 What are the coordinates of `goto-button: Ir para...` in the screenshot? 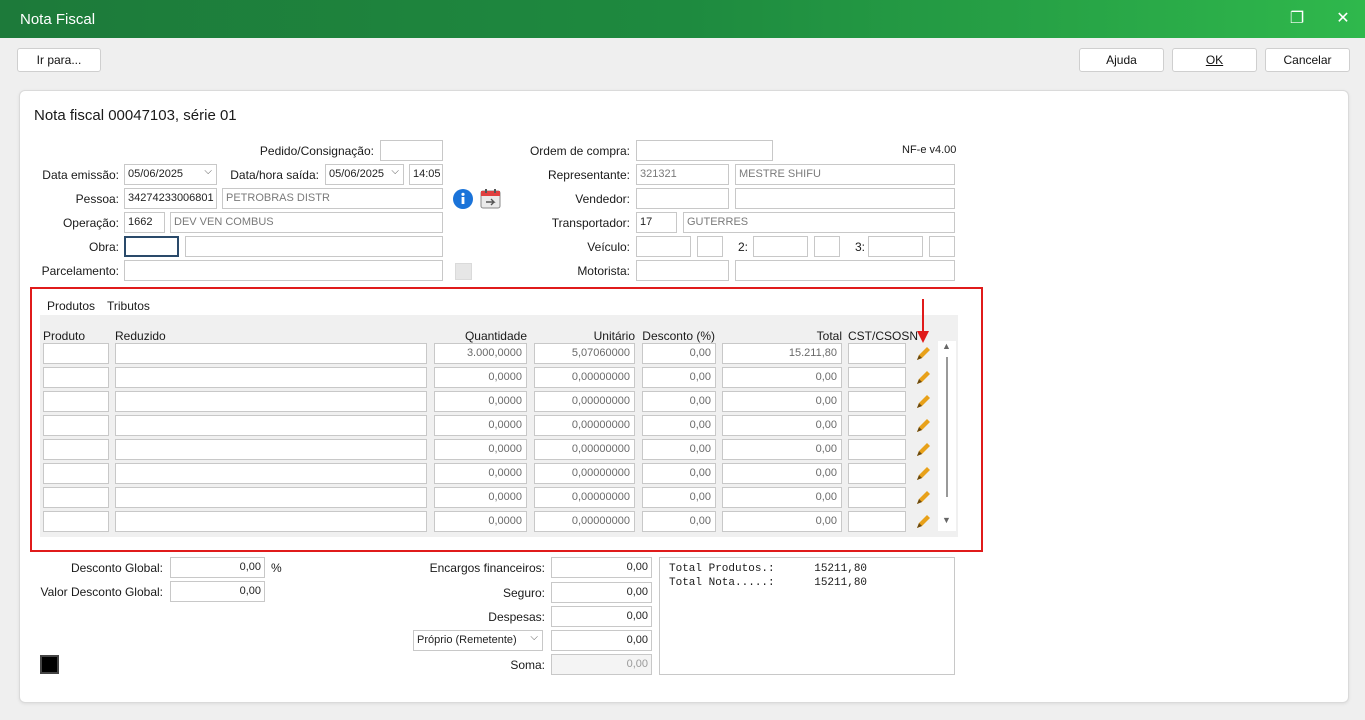 It's located at (59, 60).